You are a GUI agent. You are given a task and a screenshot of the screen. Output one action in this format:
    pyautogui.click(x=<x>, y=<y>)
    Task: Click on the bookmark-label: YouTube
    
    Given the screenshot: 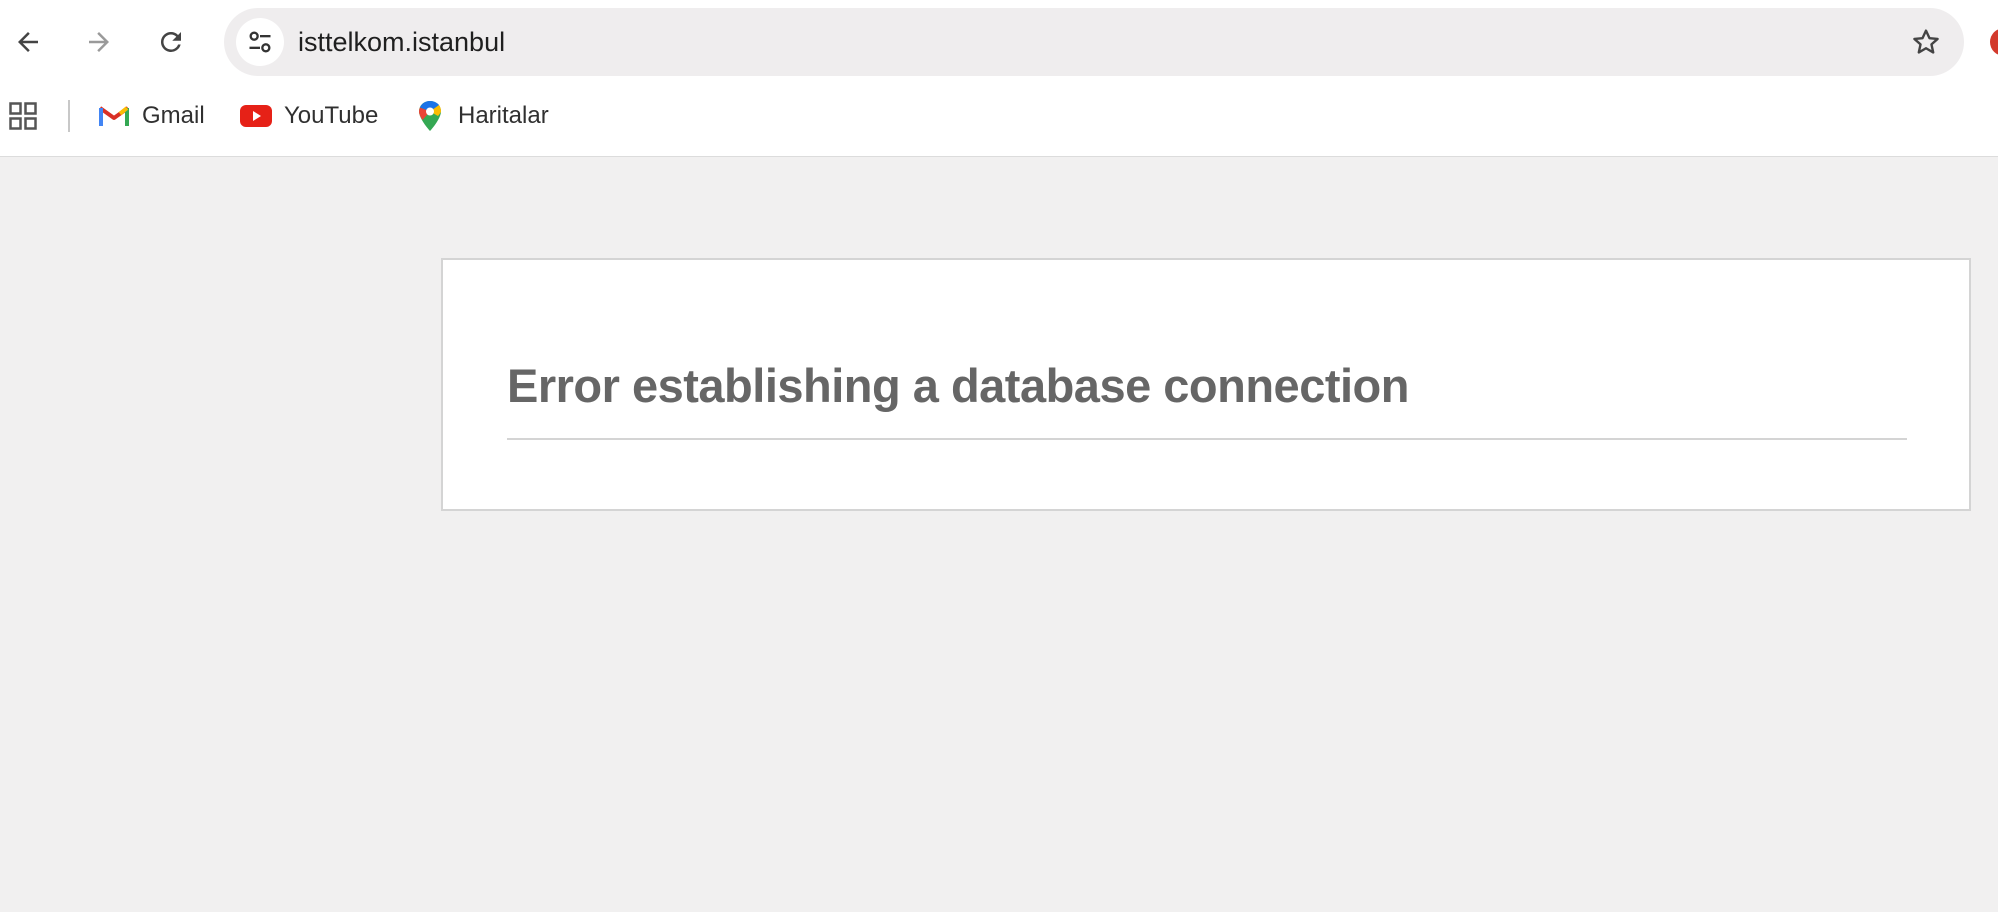 What is the action you would take?
    pyautogui.click(x=331, y=115)
    